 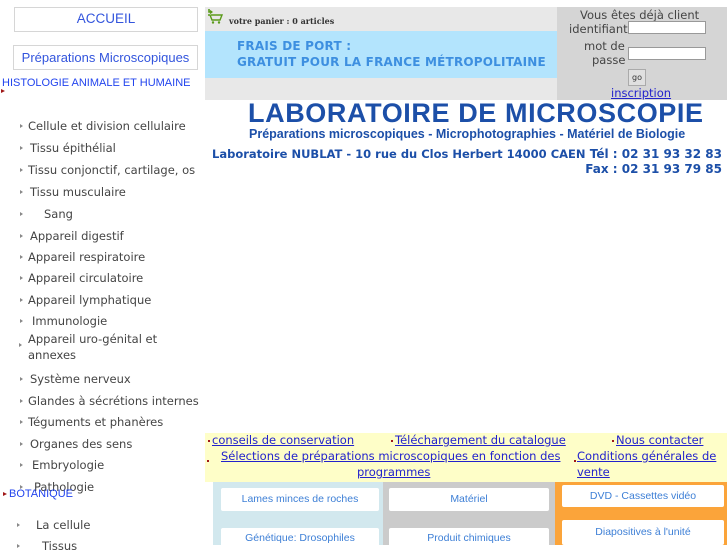 I want to click on terms-of-sale-link-2: vente, so click(x=593, y=472).